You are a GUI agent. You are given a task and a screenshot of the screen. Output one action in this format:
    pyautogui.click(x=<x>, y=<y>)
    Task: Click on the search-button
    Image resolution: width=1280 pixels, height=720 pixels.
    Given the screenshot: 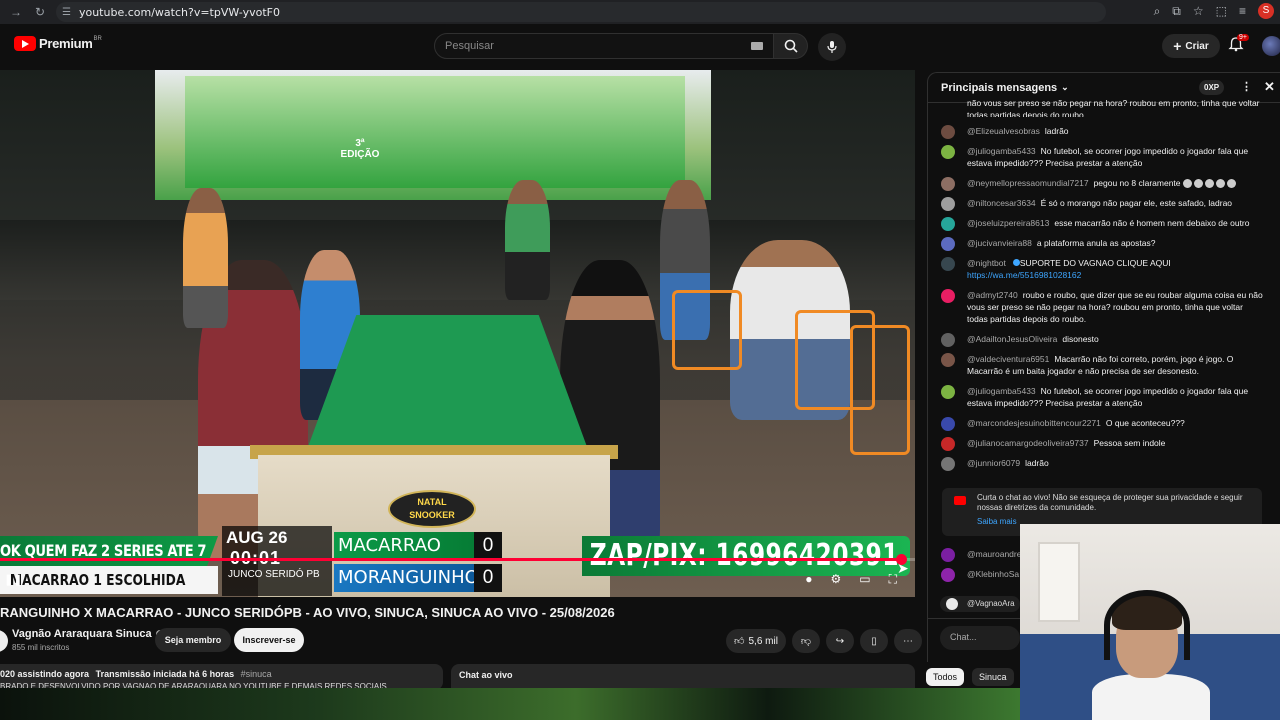 What is the action you would take?
    pyautogui.click(x=791, y=46)
    